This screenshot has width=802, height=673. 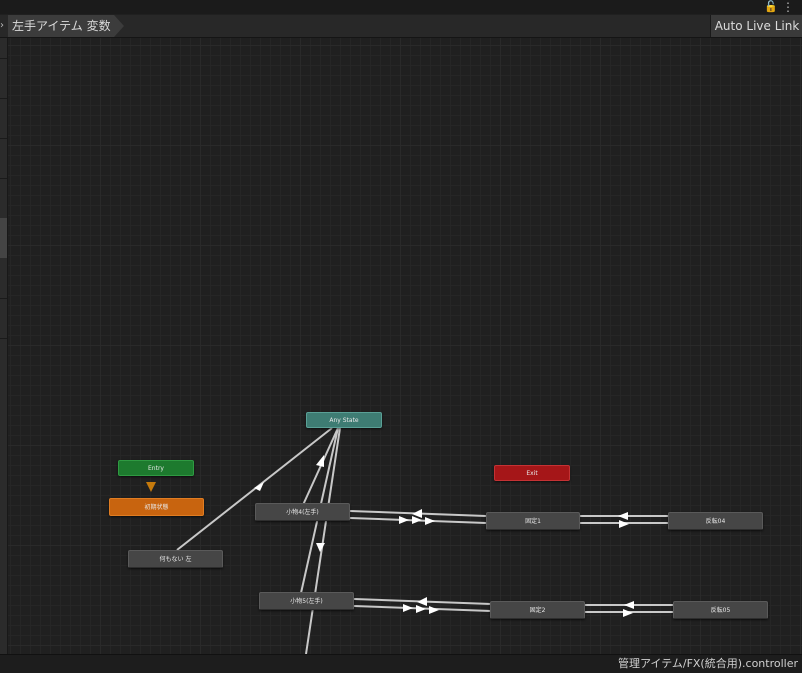 What do you see at coordinates (771, 7) in the screenshot?
I see `lock-icon: 🔓` at bounding box center [771, 7].